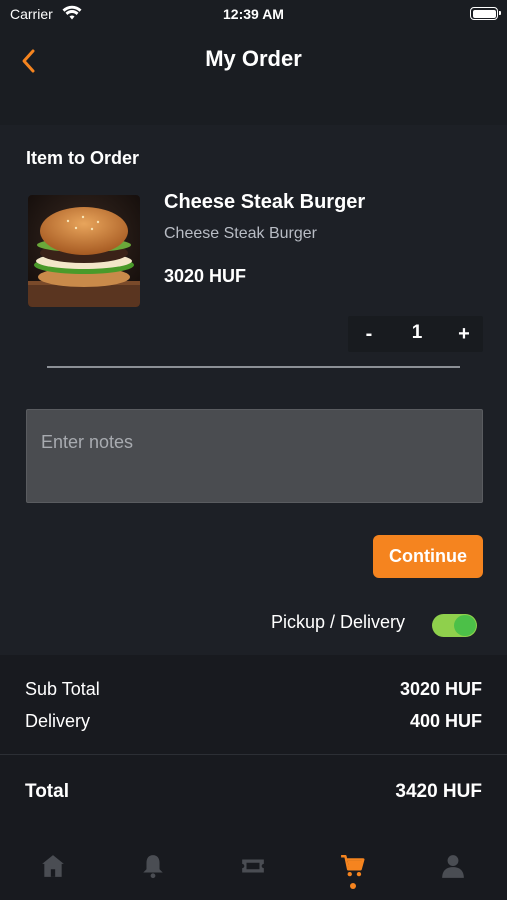  I want to click on notes-input, so click(254, 456).